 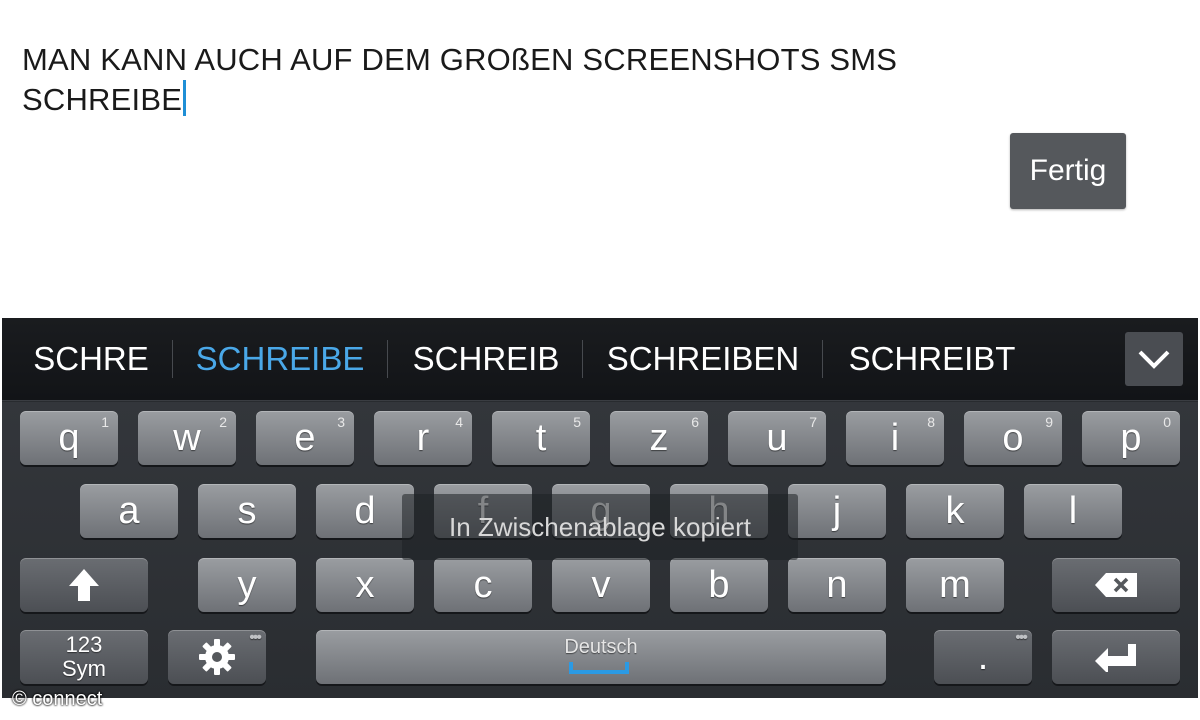 I want to click on chevron-down-icon, so click(x=1154, y=359).